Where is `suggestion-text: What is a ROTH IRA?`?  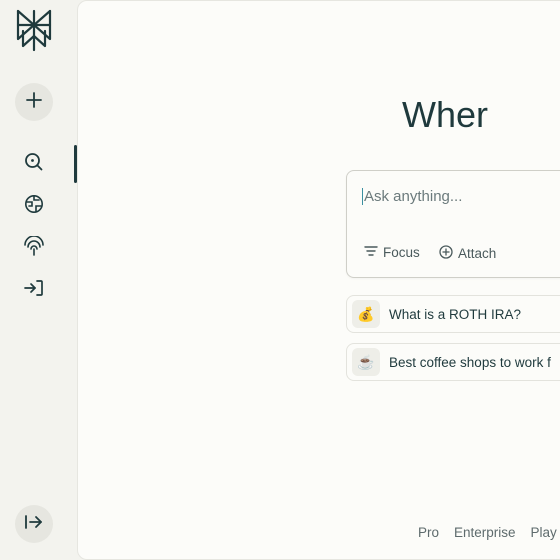 suggestion-text: What is a ROTH IRA? is located at coordinates (455, 314).